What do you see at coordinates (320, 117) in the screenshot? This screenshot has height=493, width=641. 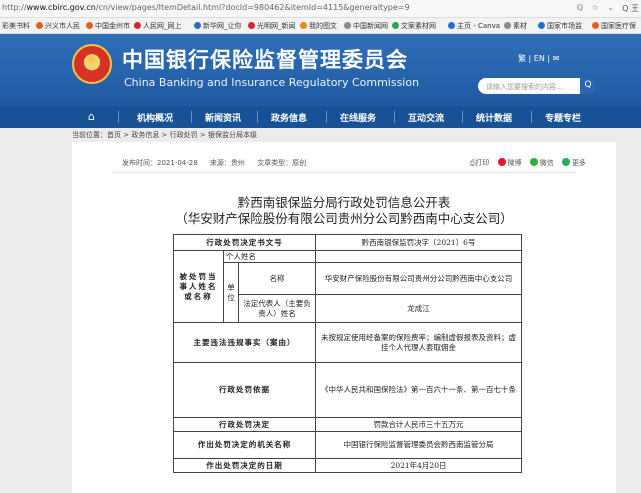 I see `main-nav: ⌂ 机构概况 新闻资讯 政务信息 在线服务 互动交流 统计数据 专题专栏` at bounding box center [320, 117].